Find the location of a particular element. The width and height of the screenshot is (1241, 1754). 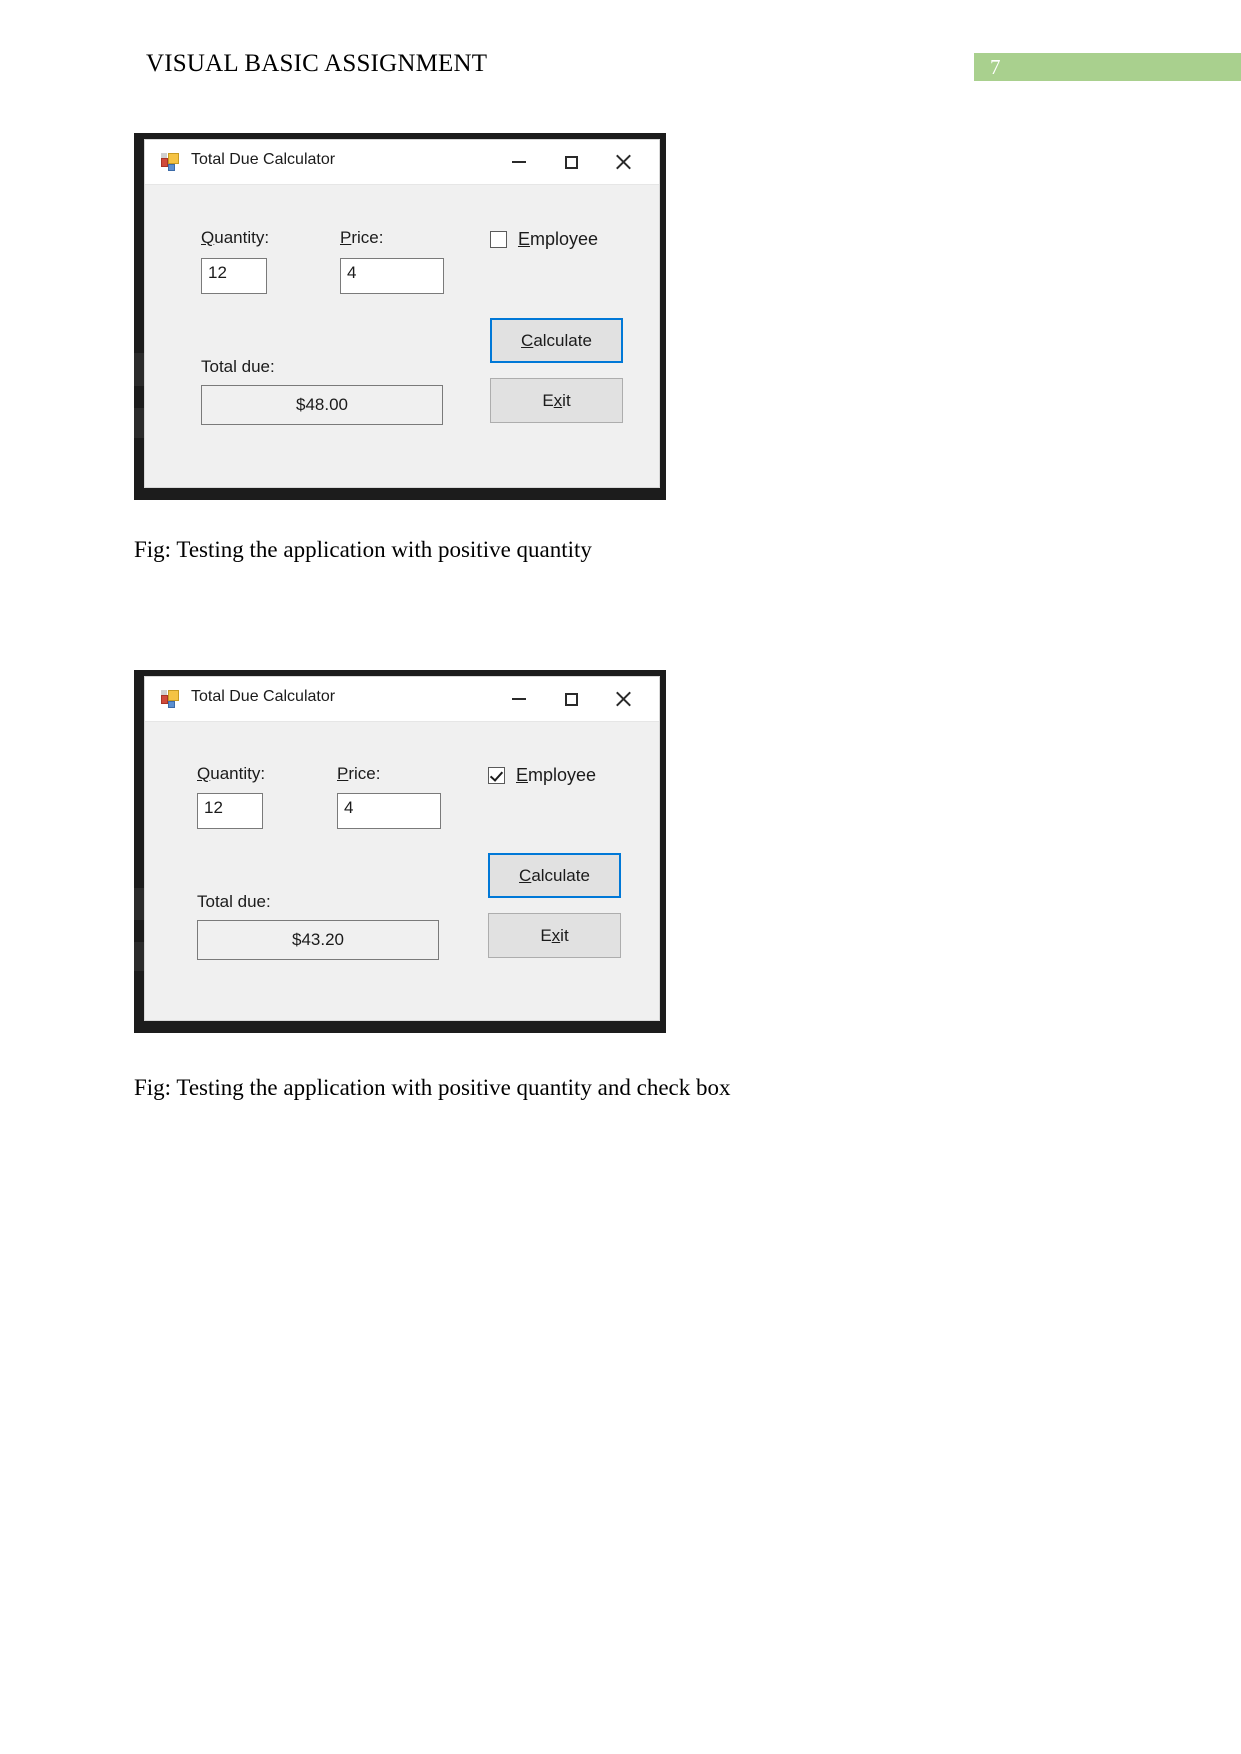

page-number-badge: 7 is located at coordinates (1107, 67).